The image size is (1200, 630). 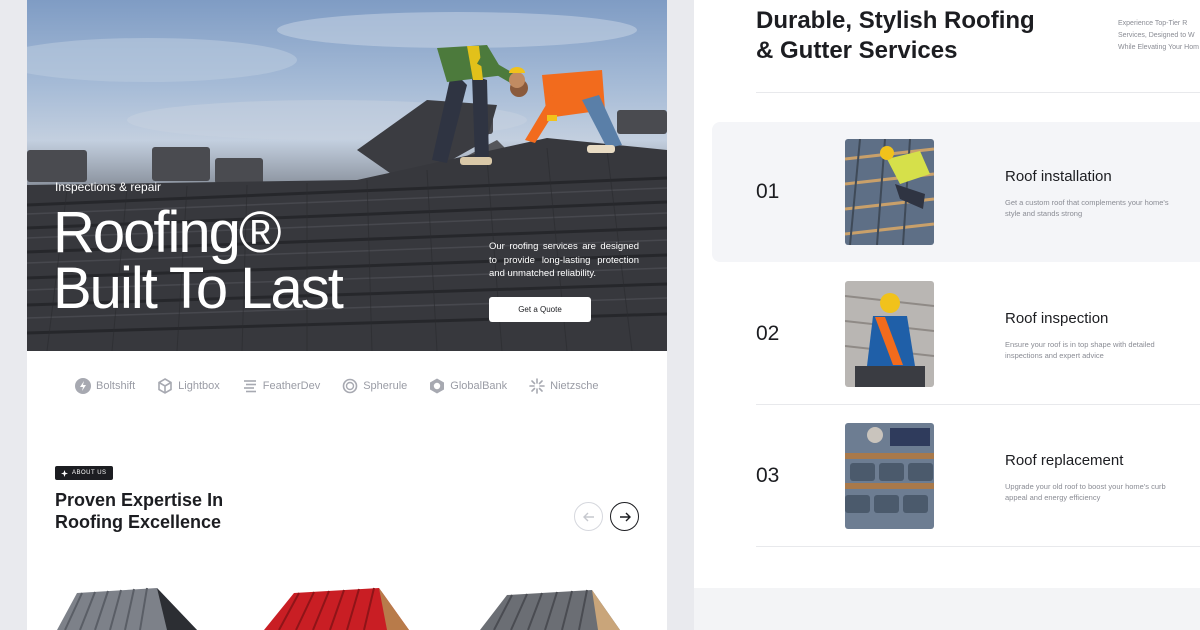 I want to click on partner-logo: GlobalBank, so click(x=468, y=386).